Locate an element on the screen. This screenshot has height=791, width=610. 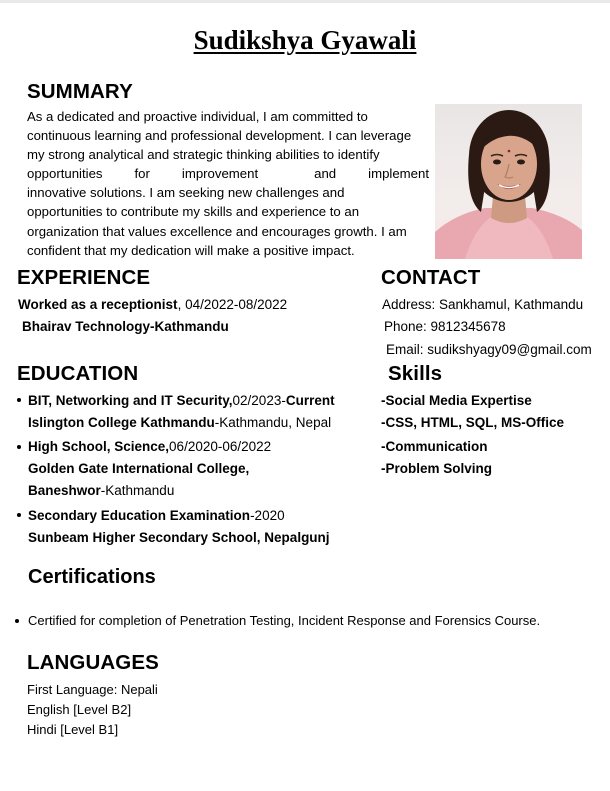
language-item: English [Level B2] is located at coordinates (79, 709).